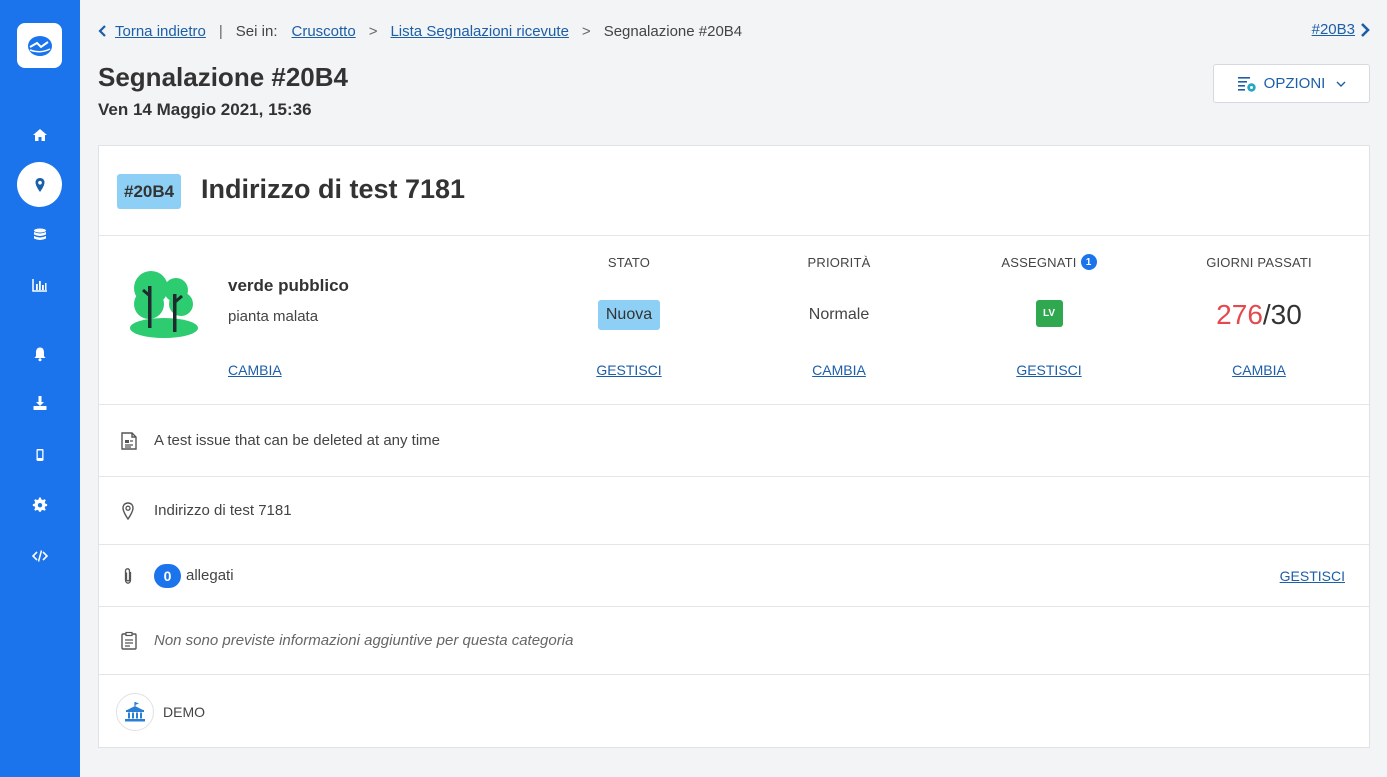 The width and height of the screenshot is (1387, 777). I want to click on mobile-icon, so click(39, 454).